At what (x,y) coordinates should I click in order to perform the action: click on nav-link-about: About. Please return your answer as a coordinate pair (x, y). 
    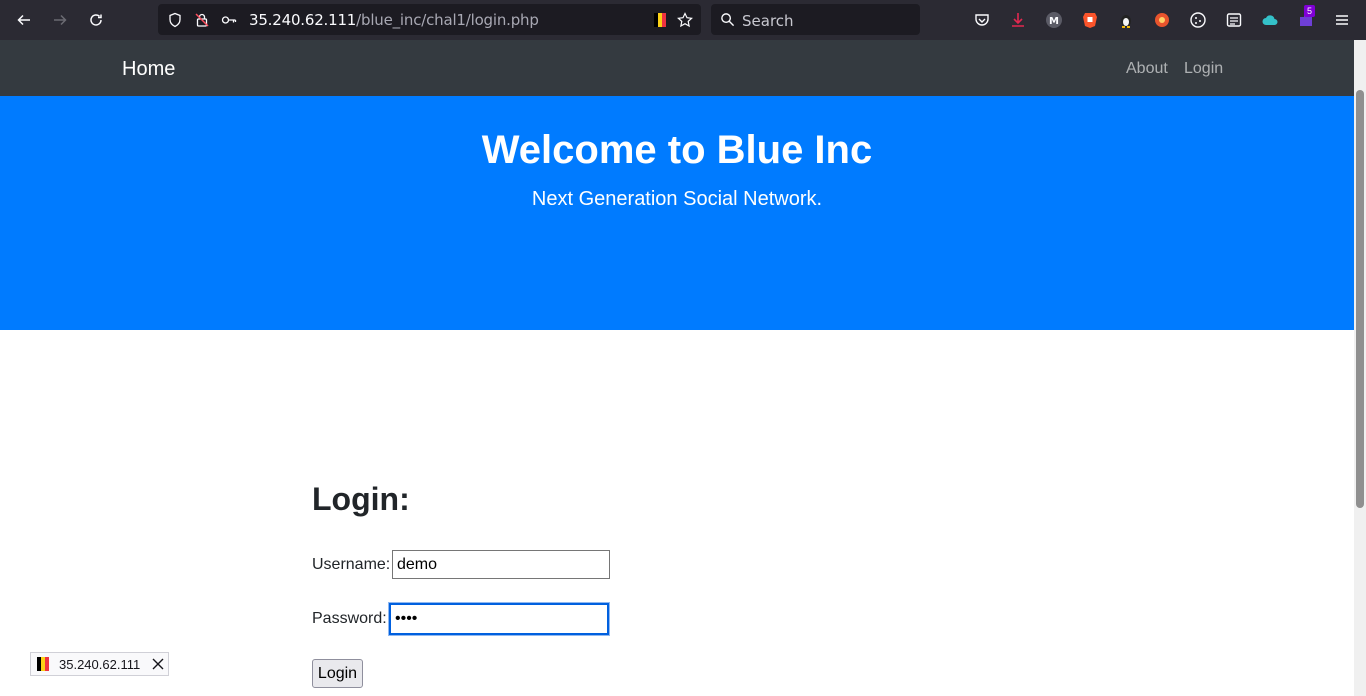
    Looking at the image, I should click on (1147, 69).